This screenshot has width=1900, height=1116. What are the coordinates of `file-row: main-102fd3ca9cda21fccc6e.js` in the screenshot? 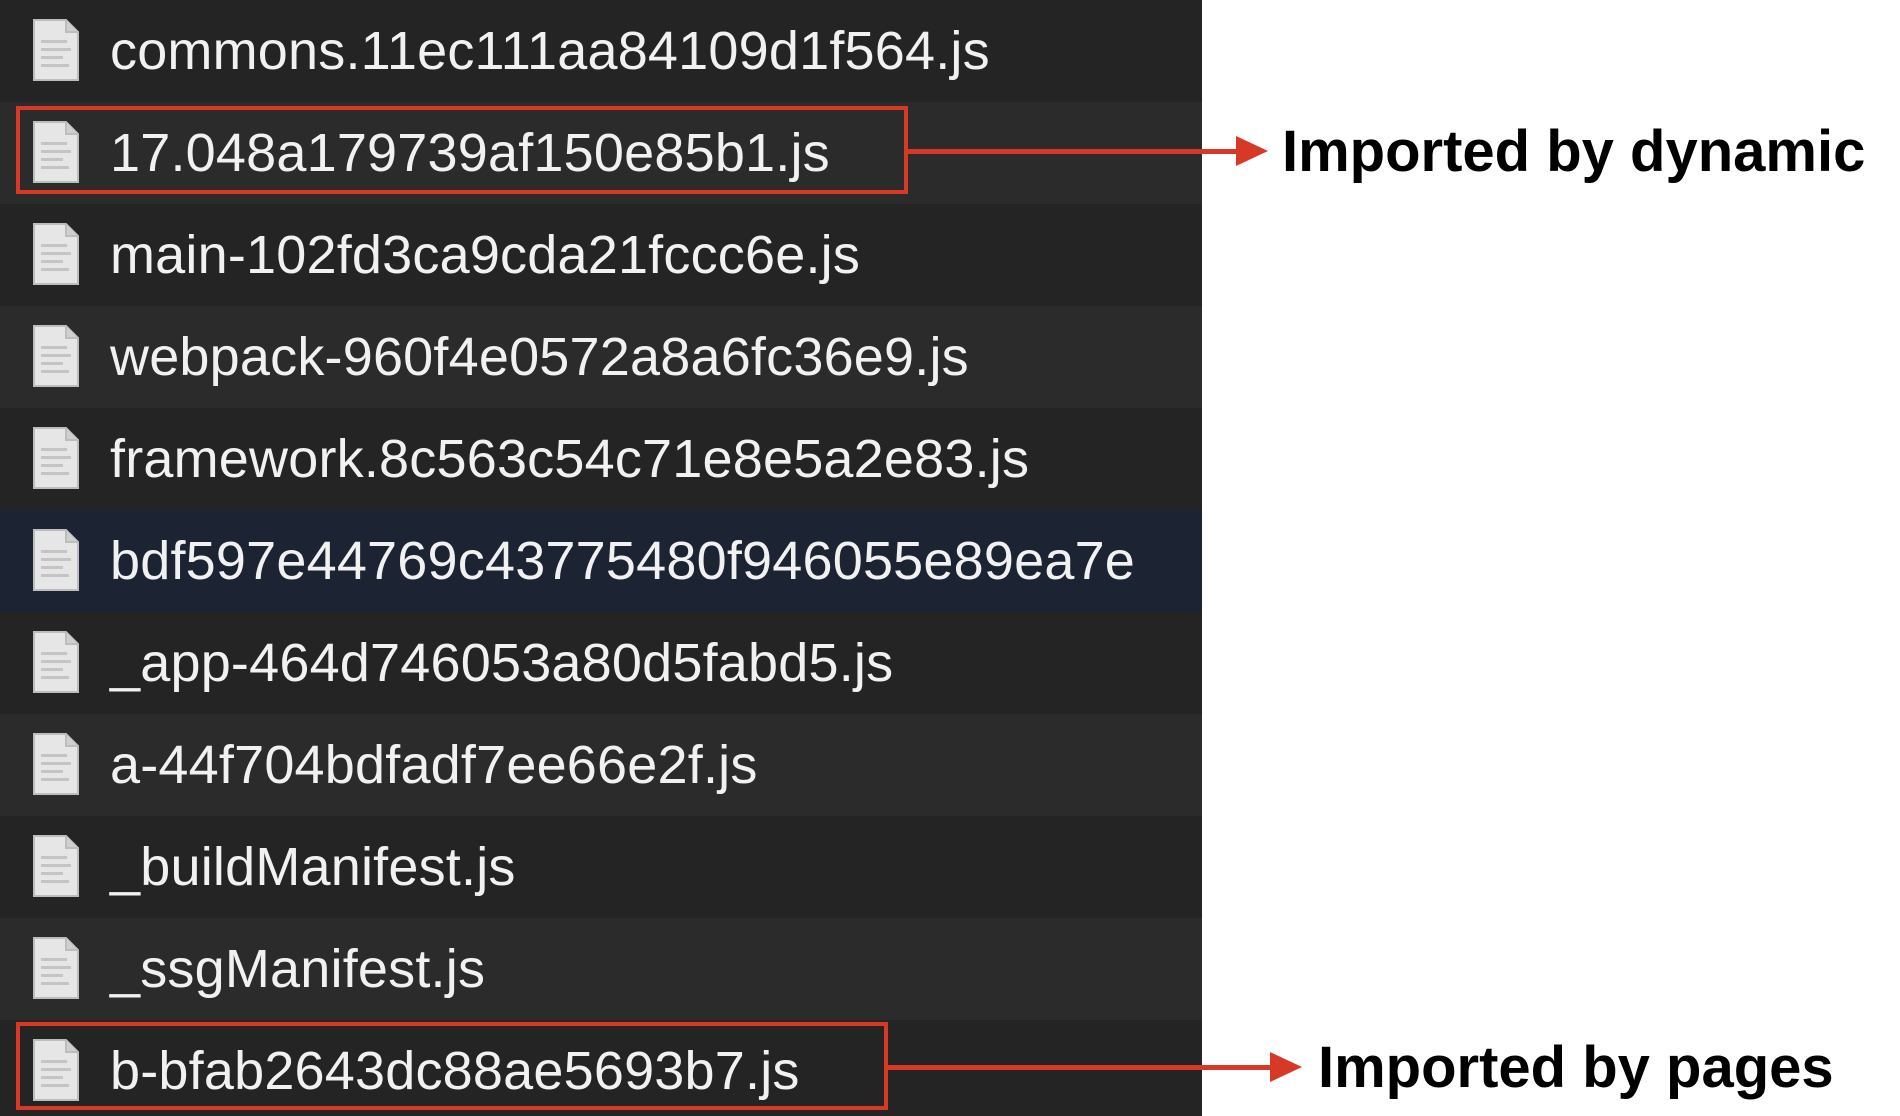 It's located at (601, 255).